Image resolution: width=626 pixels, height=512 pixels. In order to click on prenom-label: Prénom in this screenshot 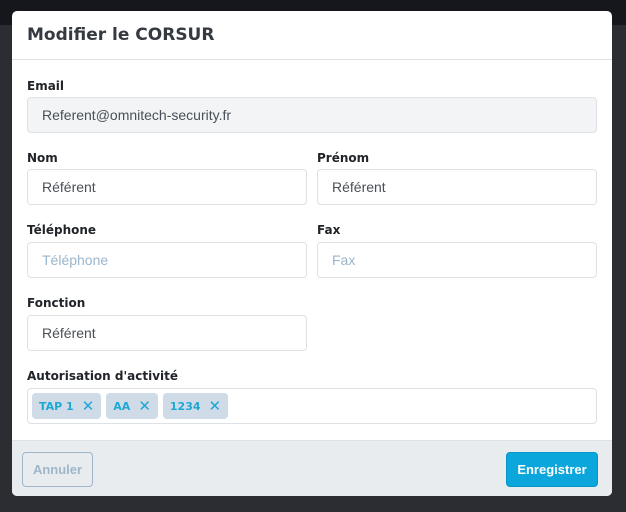, I will do `click(343, 158)`.